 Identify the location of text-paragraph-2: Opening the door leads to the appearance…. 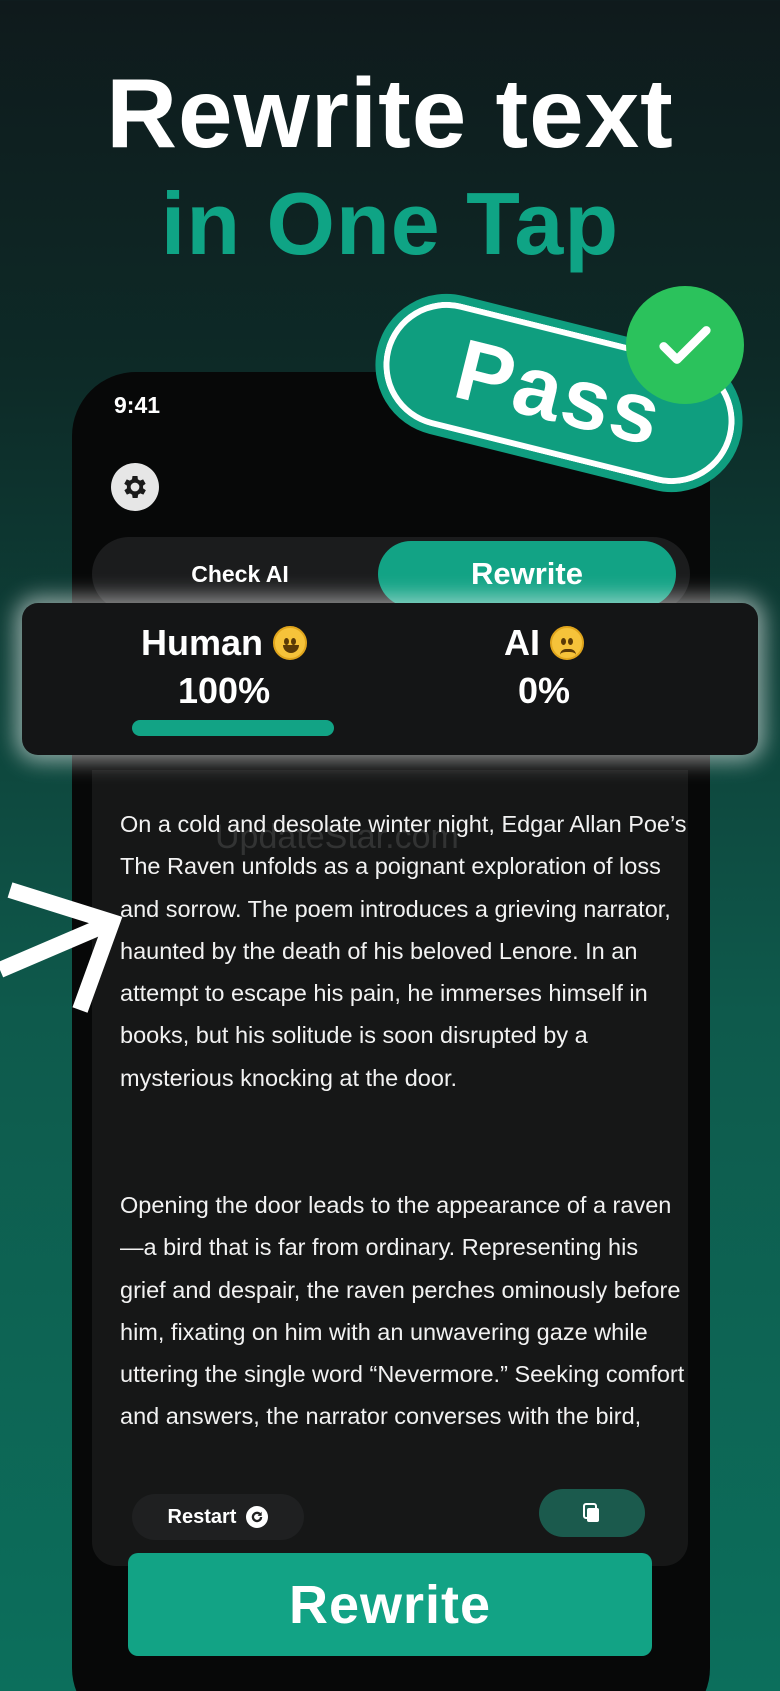
(402, 1311).